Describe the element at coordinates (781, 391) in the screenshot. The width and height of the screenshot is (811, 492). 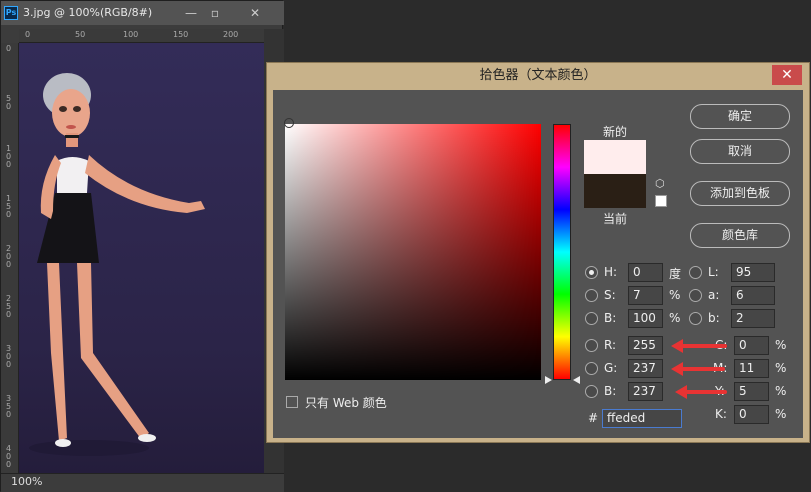
I see `yellow-unit: %` at that location.